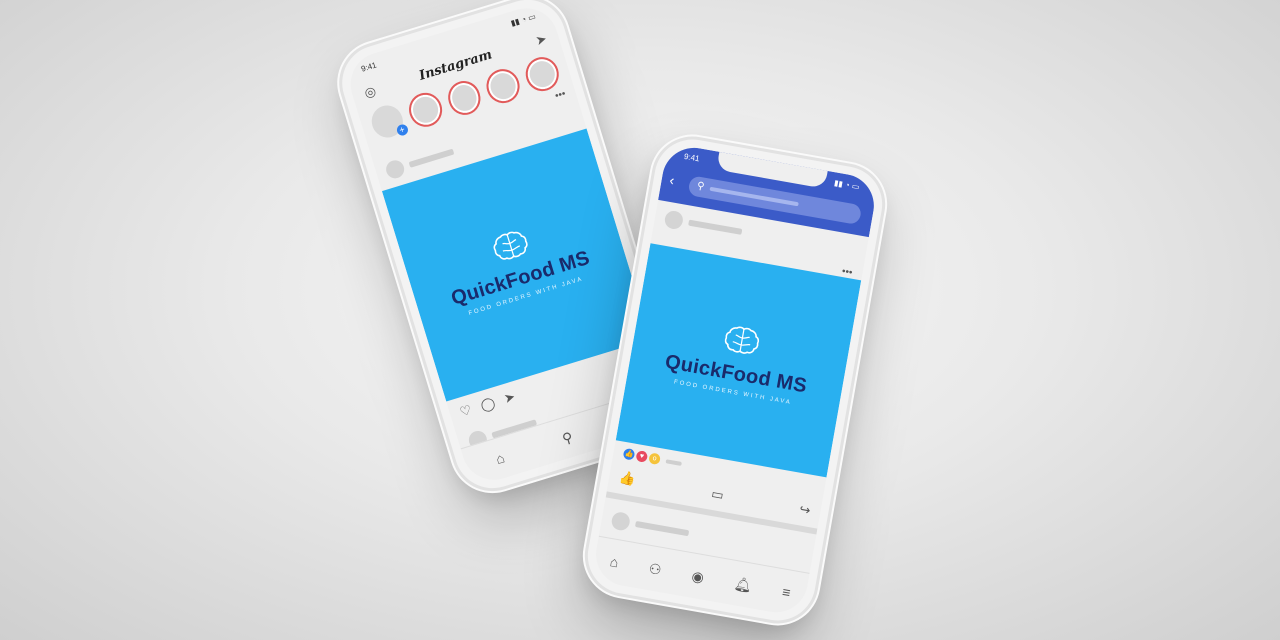  What do you see at coordinates (627, 479) in the screenshot?
I see `like-icon: 👍` at bounding box center [627, 479].